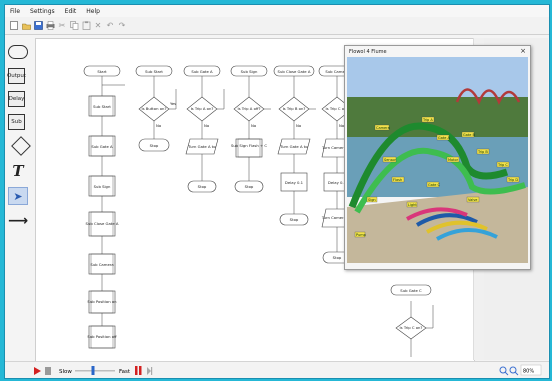 The height and width of the screenshot is (381, 552). I want to click on copy-icon, so click(74, 25).